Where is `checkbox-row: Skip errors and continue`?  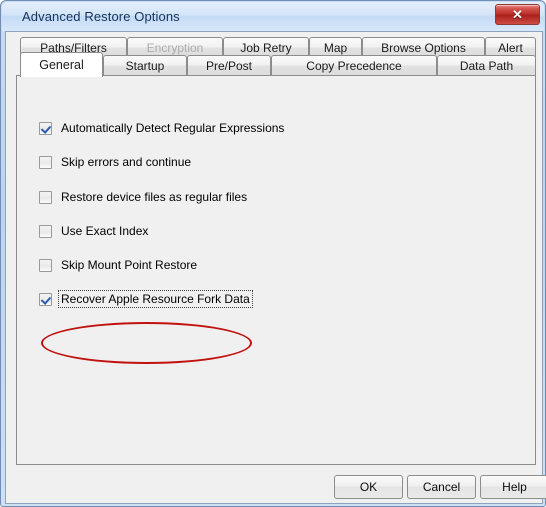
checkbox-row: Skip errors and continue is located at coordinates (116, 162).